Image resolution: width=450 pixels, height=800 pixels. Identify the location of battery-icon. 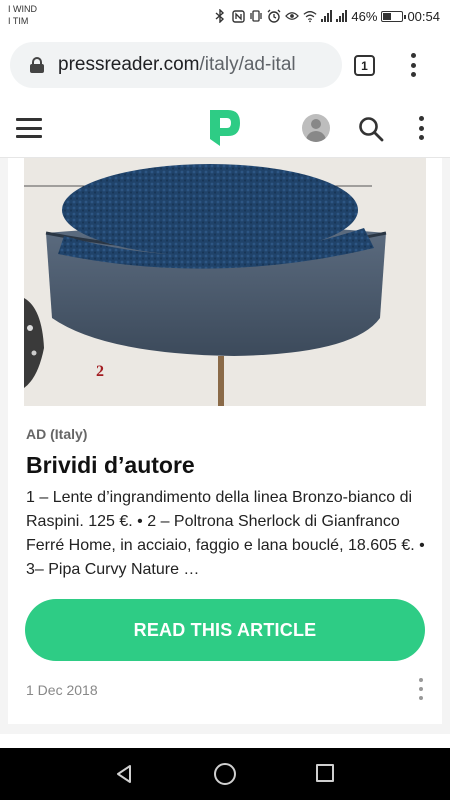
(394, 16).